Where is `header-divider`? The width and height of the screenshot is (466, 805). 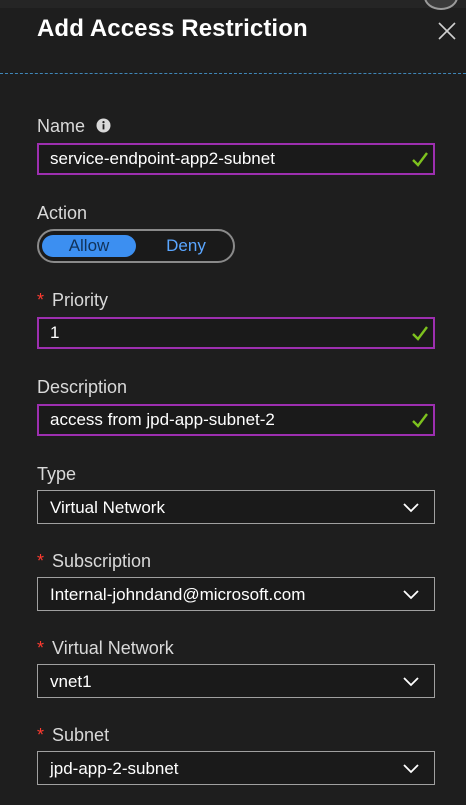
header-divider is located at coordinates (233, 73).